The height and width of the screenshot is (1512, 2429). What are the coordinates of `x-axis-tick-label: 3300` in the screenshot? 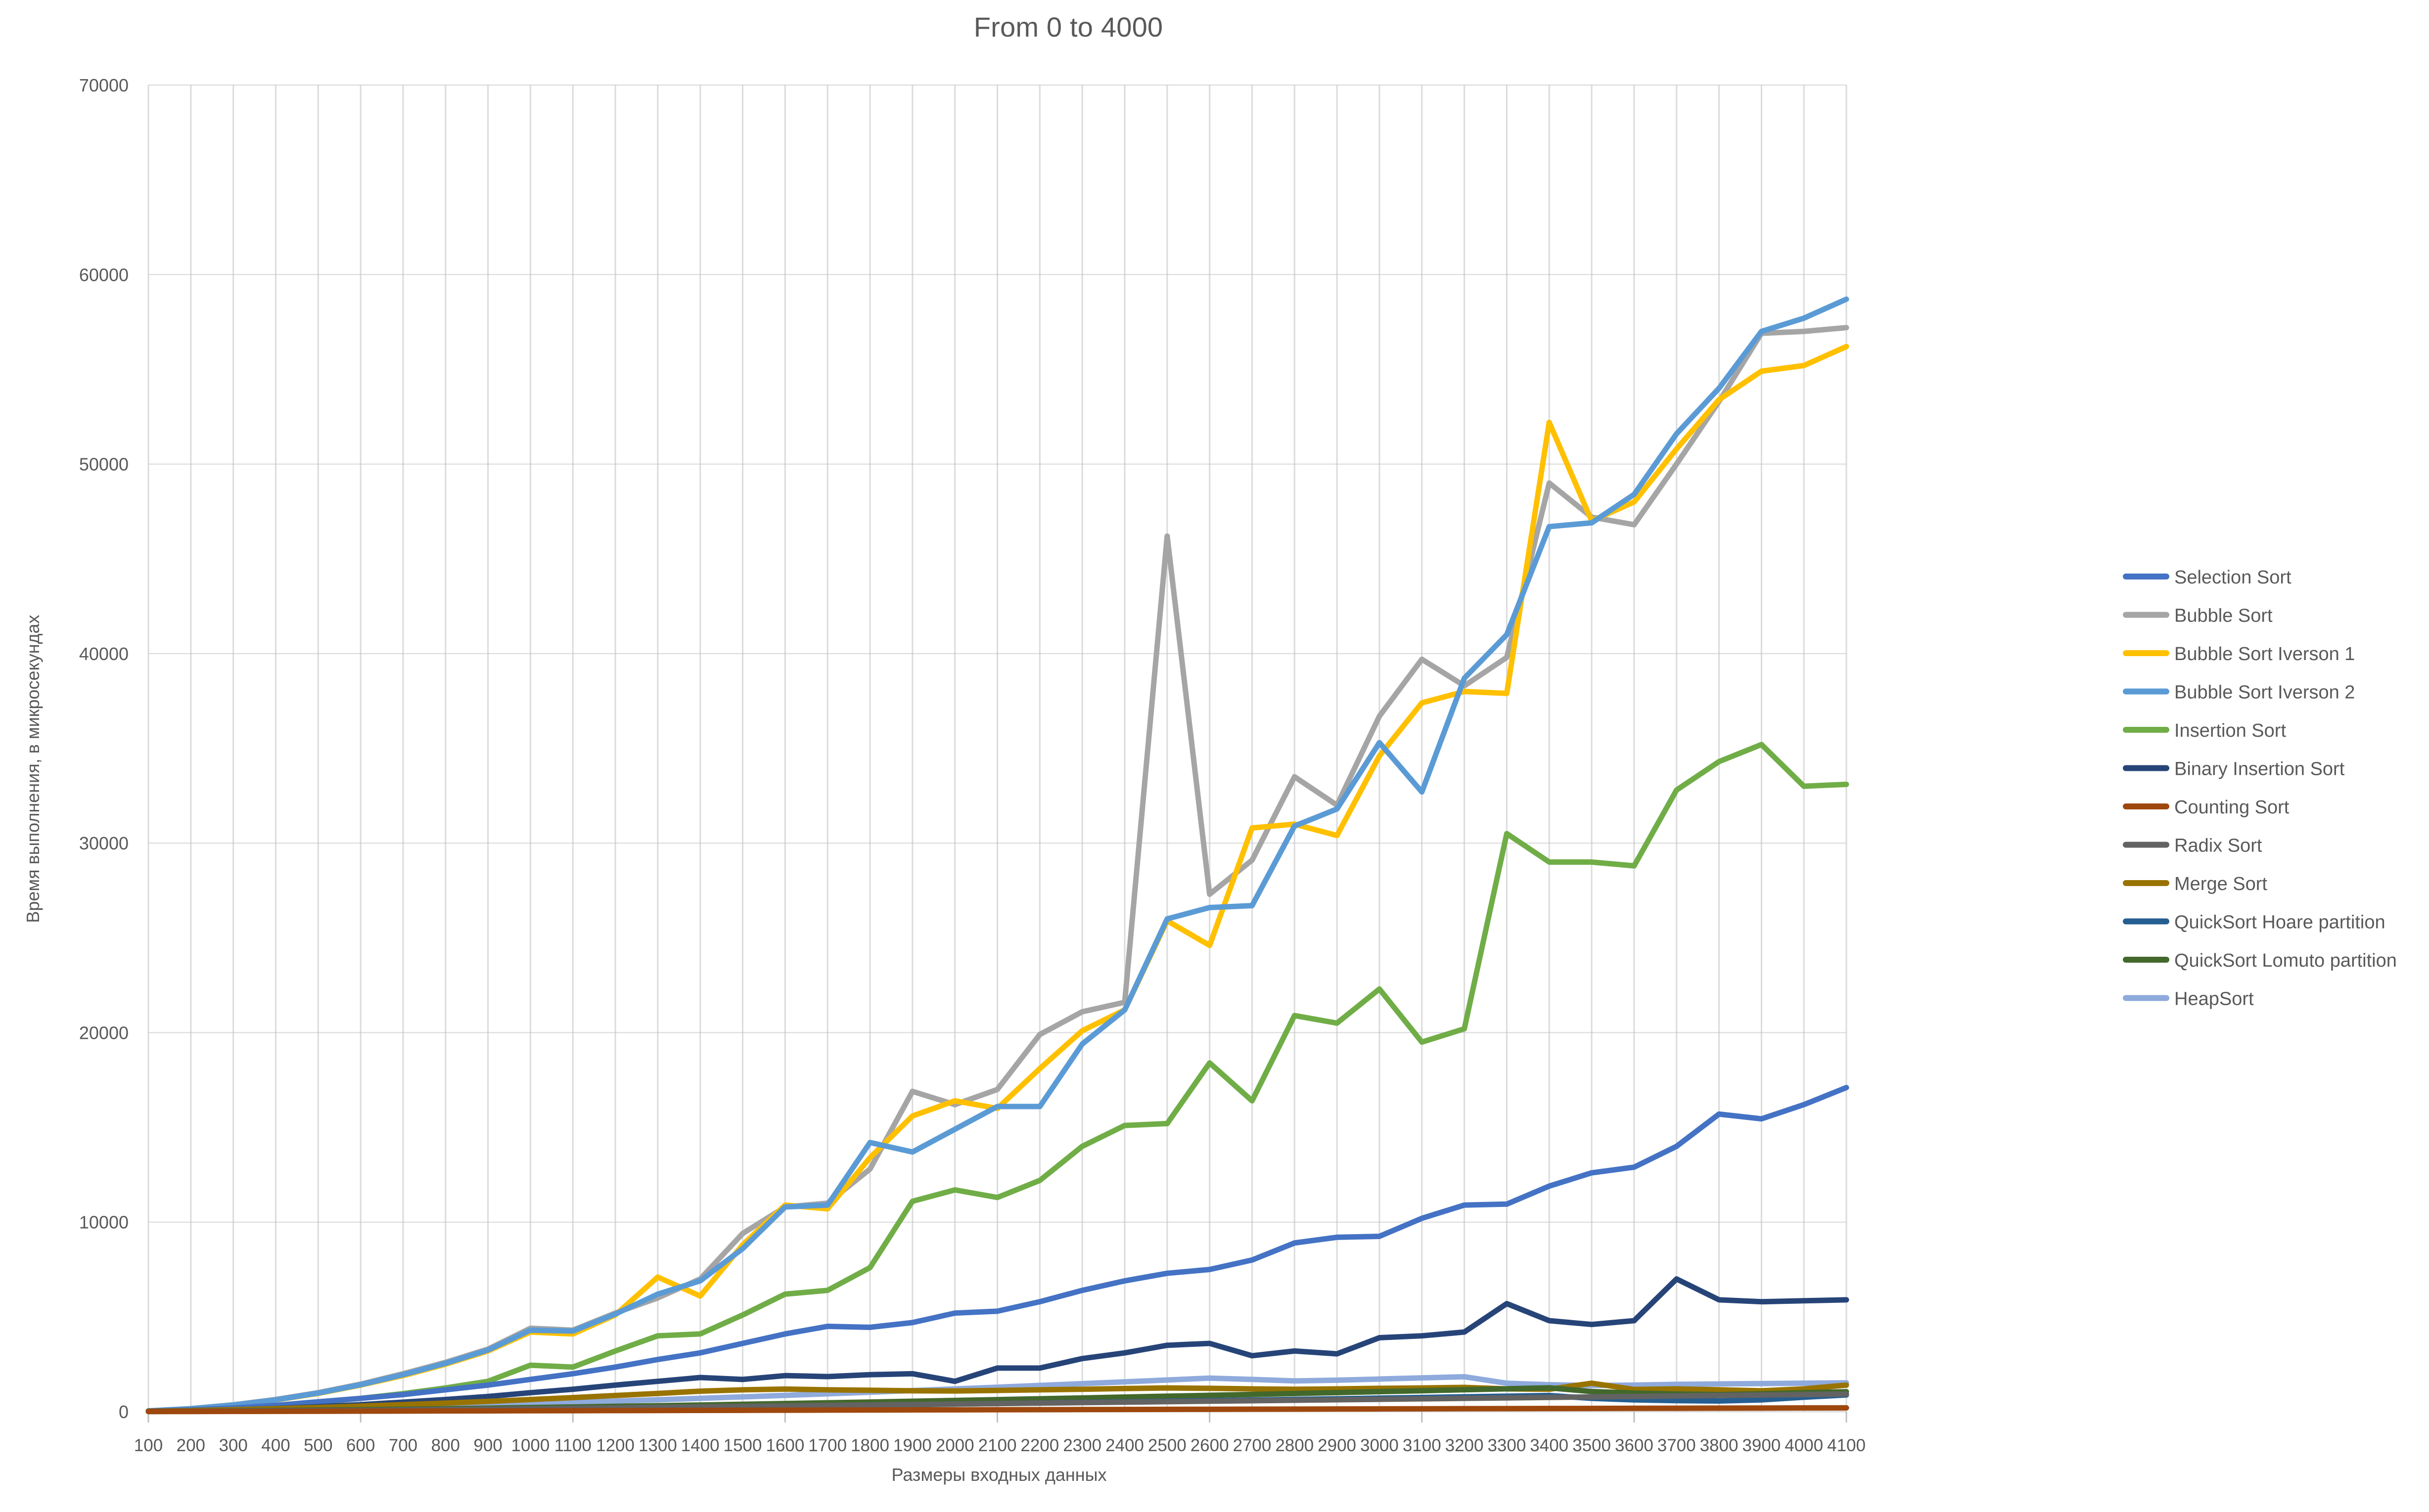 It's located at (1506, 1445).